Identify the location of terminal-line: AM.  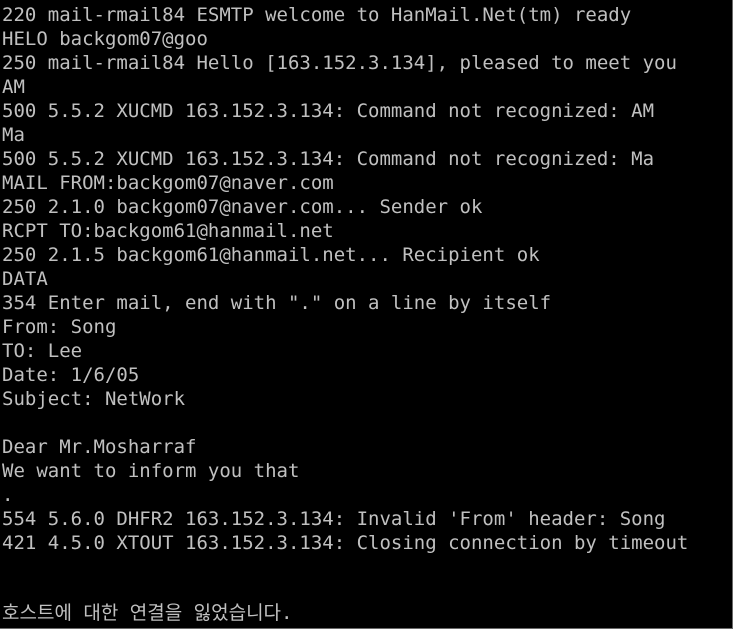
(13, 87).